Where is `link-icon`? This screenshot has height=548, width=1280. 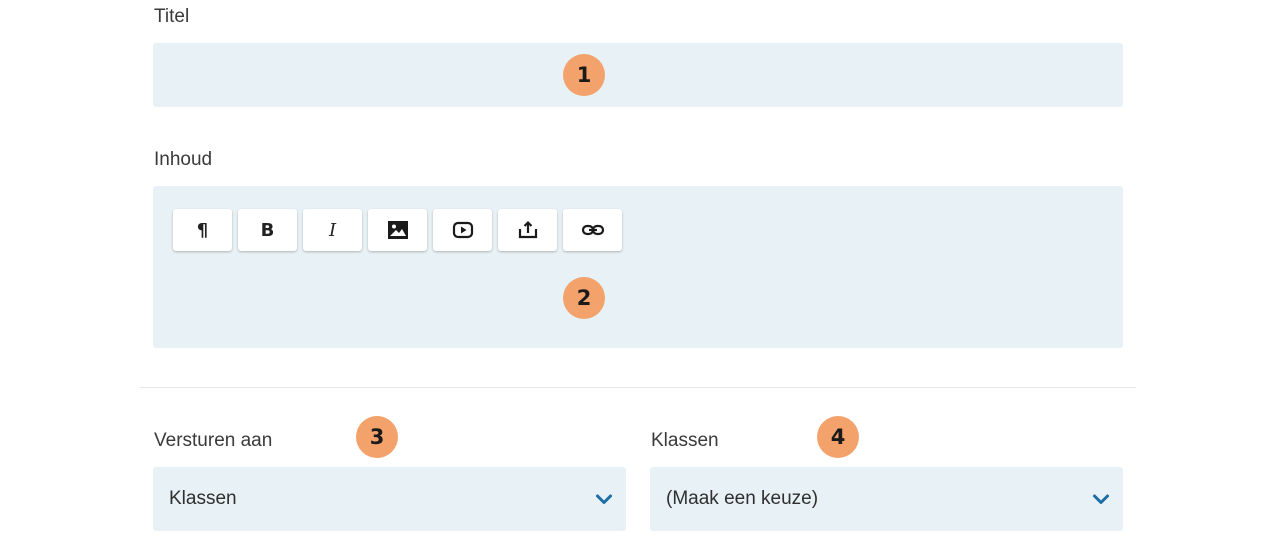
link-icon is located at coordinates (592, 230).